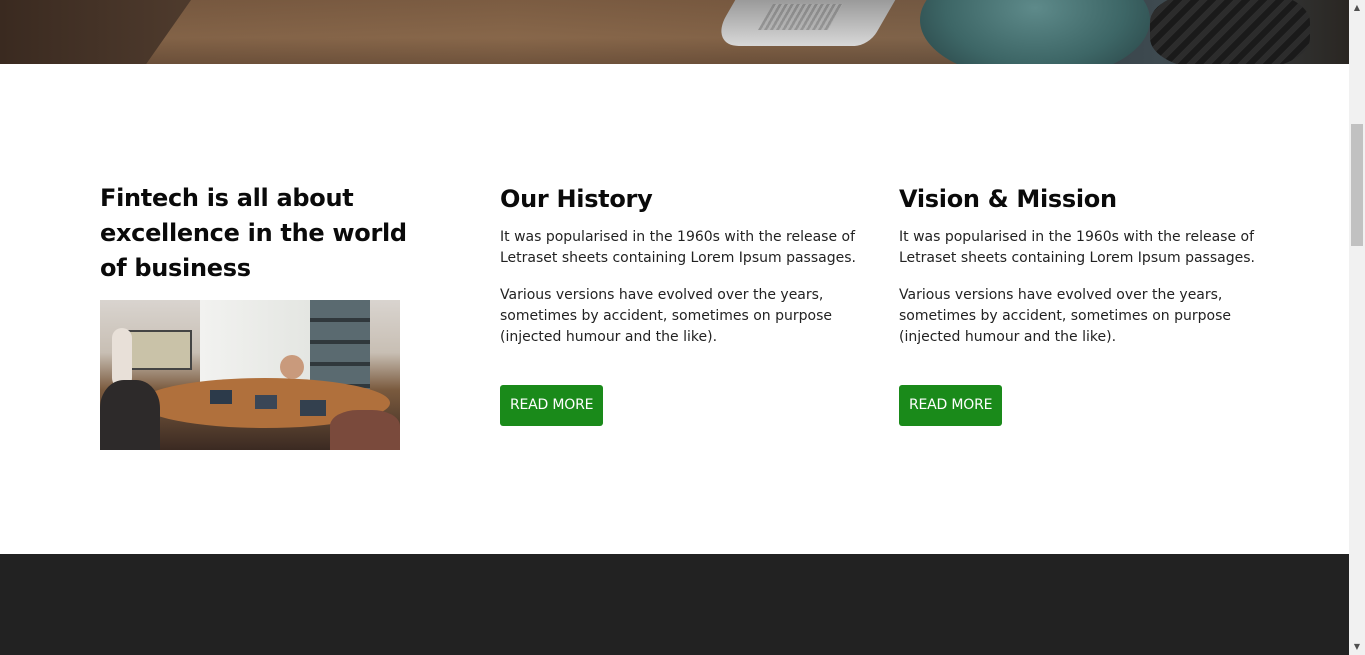  Describe the element at coordinates (1357, 185) in the screenshot. I see `scrollbar-thumb` at that location.